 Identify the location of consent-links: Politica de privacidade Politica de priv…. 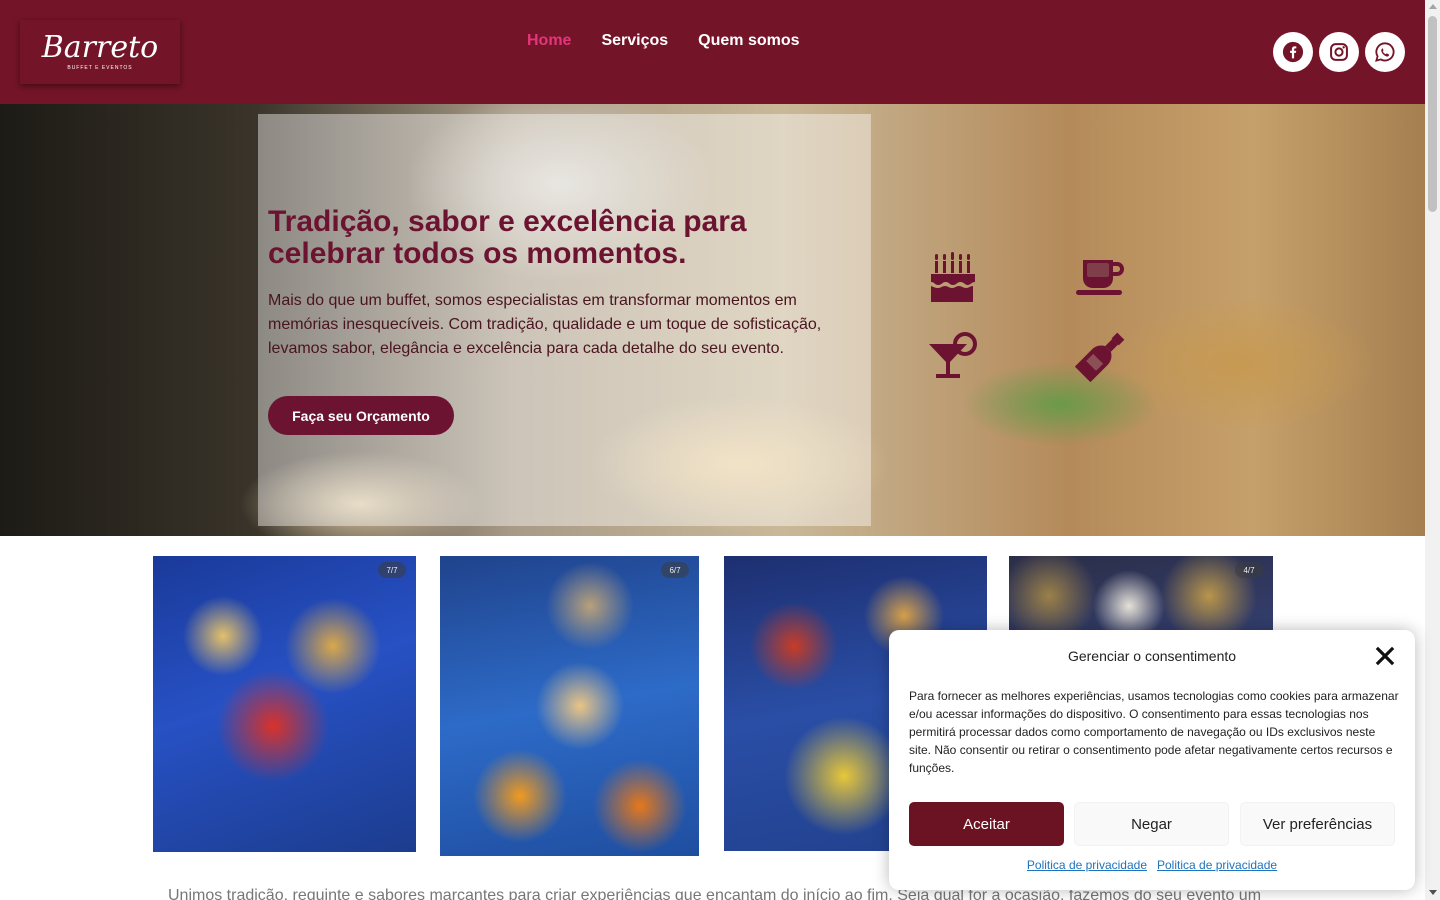
(1152, 865).